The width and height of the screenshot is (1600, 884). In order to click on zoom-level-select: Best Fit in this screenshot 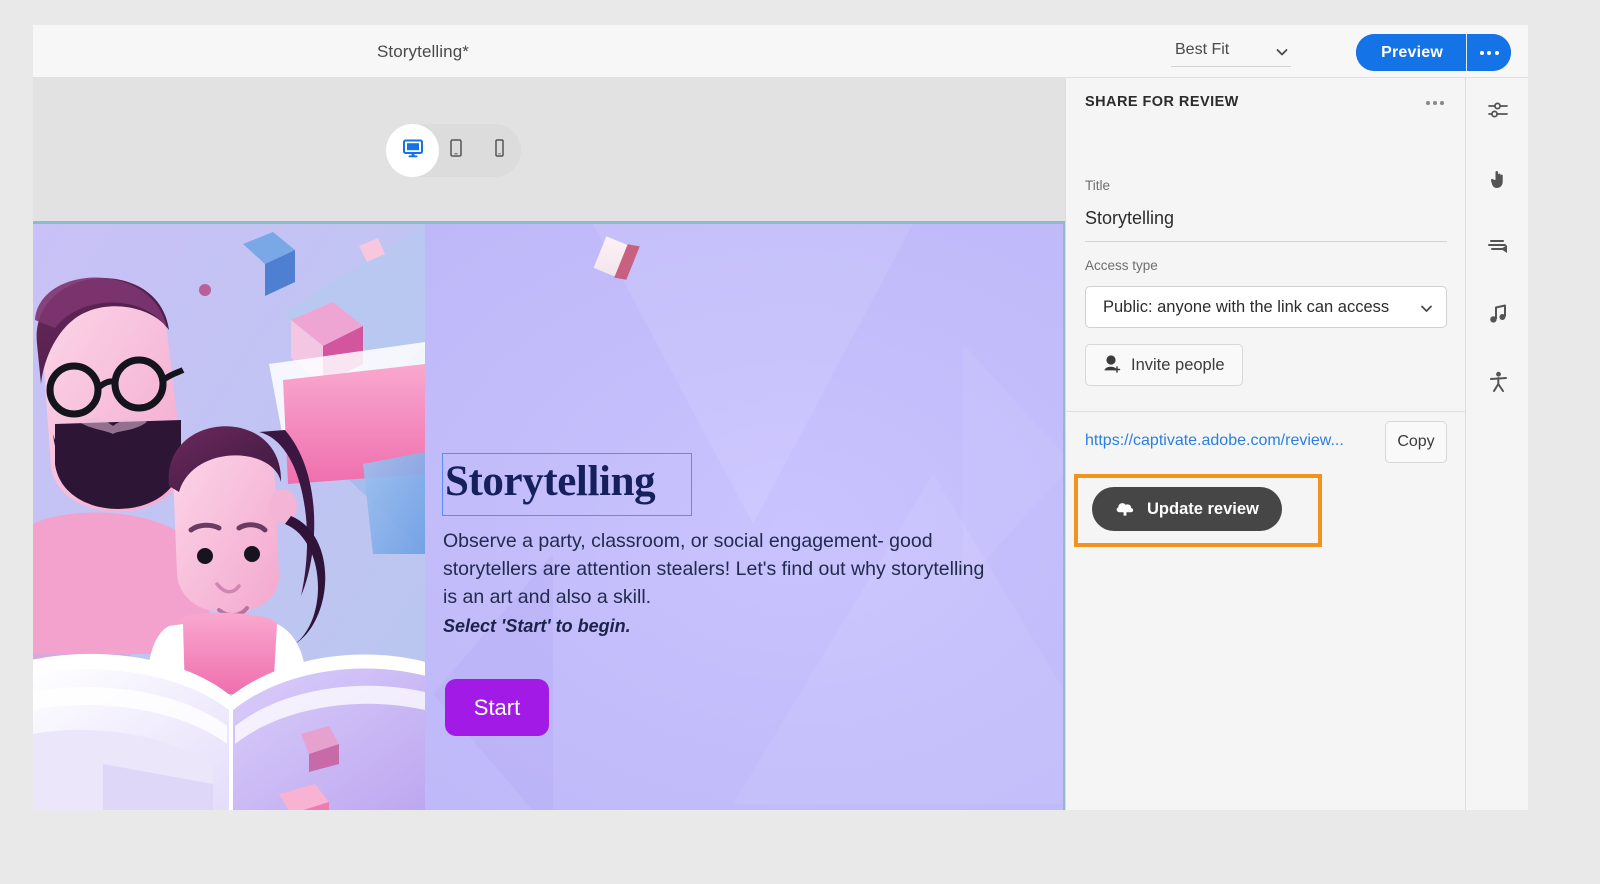, I will do `click(1231, 52)`.